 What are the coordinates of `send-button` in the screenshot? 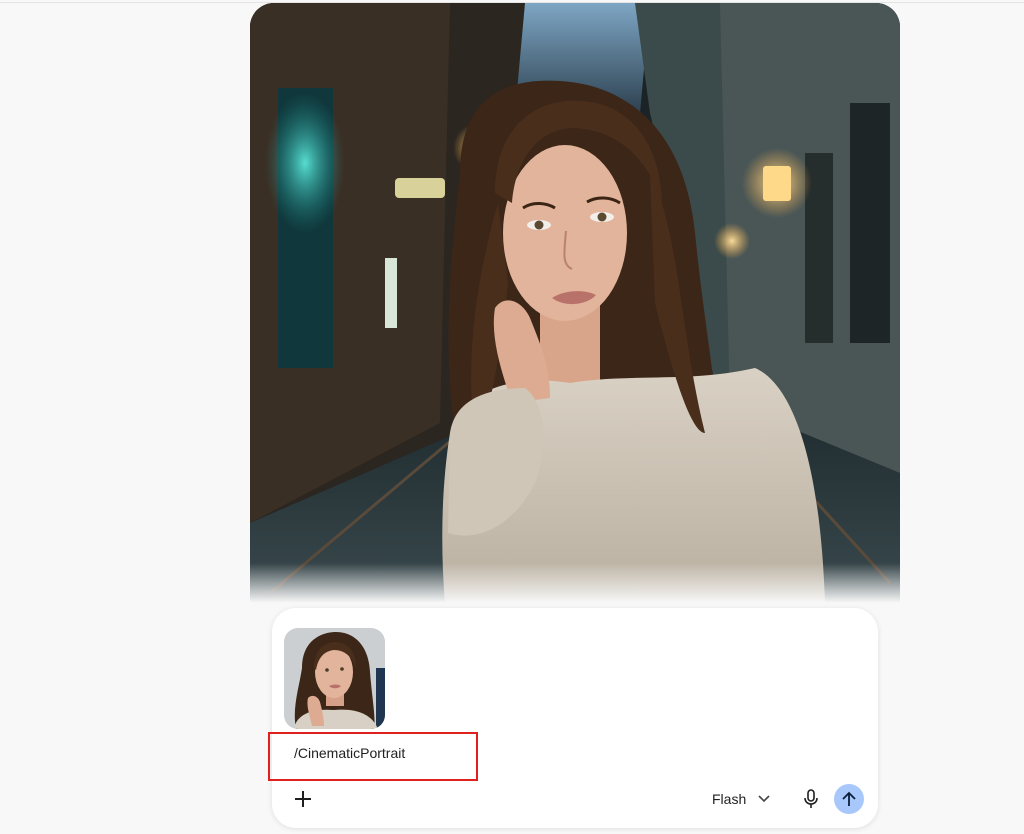 It's located at (849, 799).